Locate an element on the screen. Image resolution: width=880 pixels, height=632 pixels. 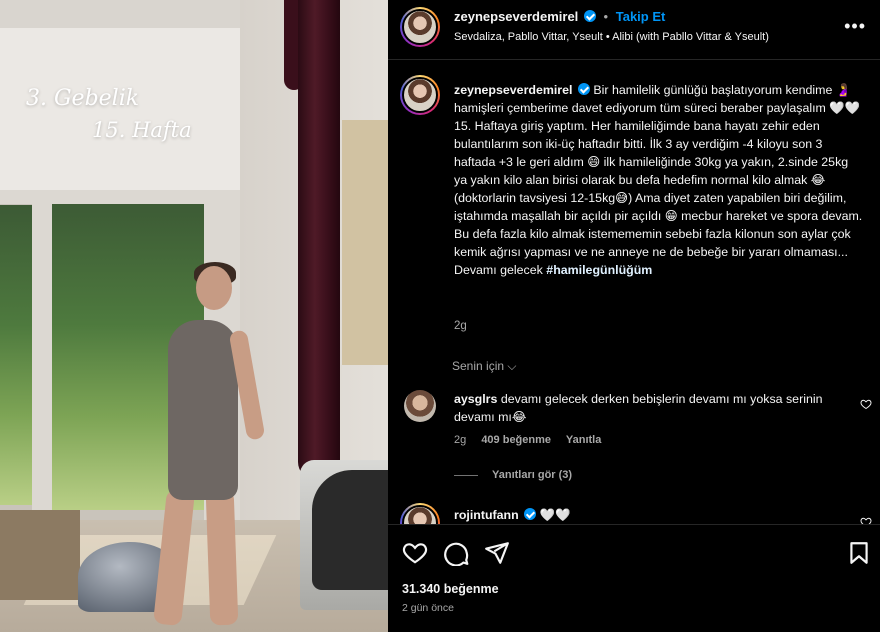
post-like-count: 31.340 beğenme is located at coordinates (450, 589).